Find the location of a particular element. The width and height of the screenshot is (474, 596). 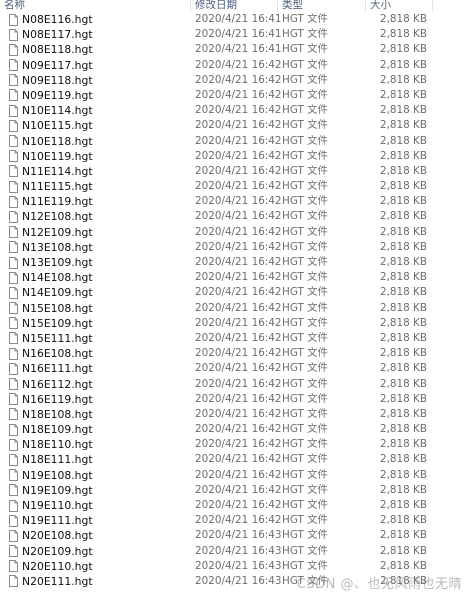

file-modified-date: 2020/4/21 16:41 is located at coordinates (238, 34).